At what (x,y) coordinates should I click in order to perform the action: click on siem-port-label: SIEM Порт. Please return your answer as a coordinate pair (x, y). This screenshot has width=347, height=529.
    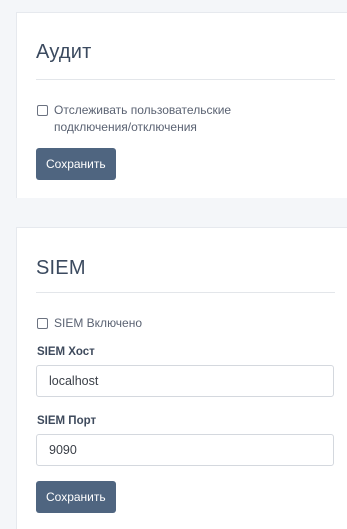
    Looking at the image, I should click on (67, 421).